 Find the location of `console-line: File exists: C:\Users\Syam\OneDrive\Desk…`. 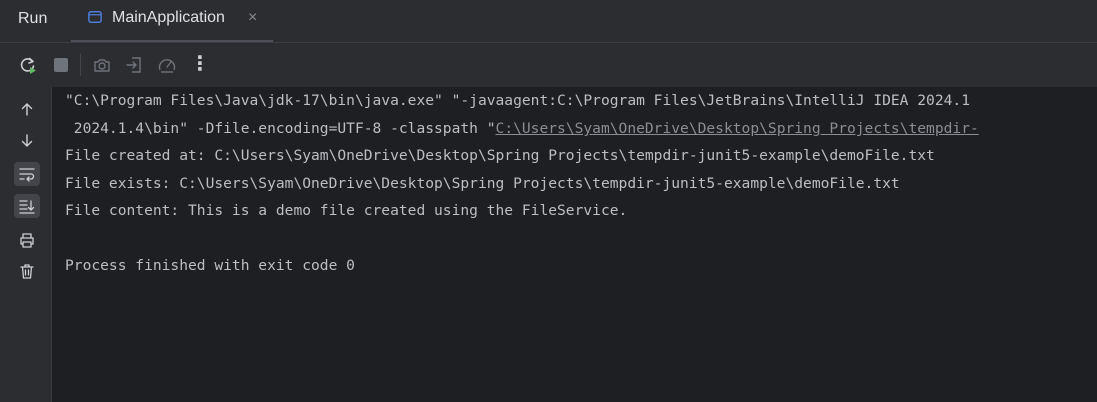

console-line: File exists: C:\Users\Syam\OneDrive\Desk… is located at coordinates (482, 183).